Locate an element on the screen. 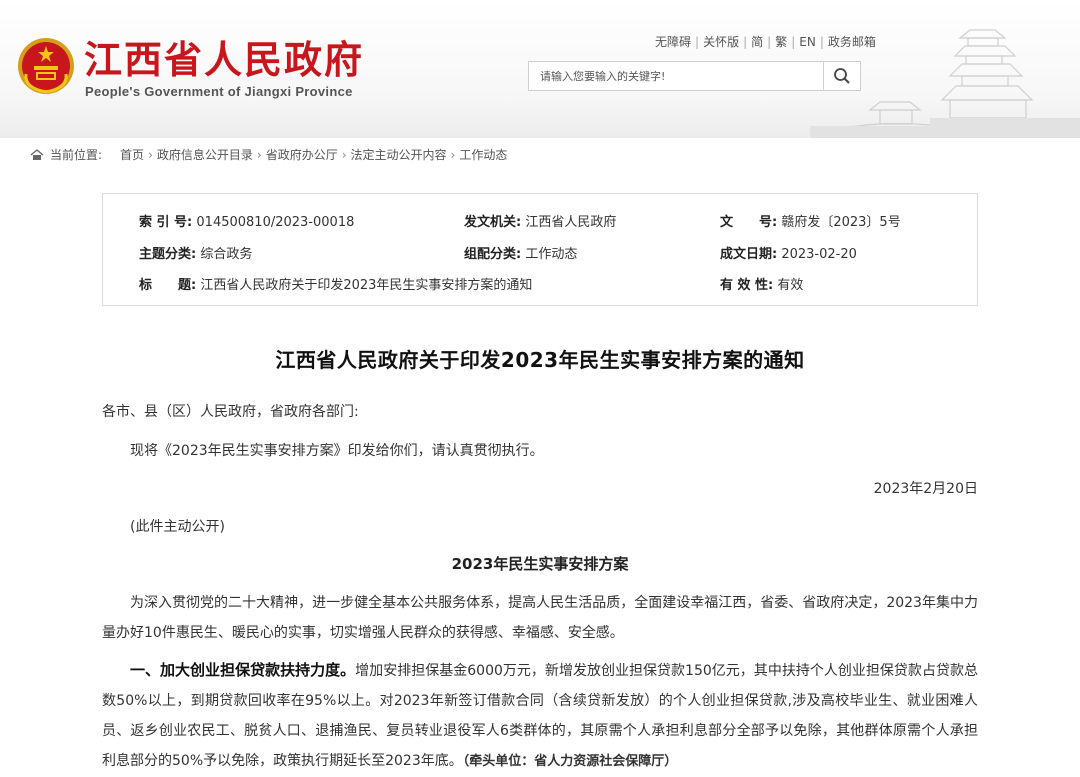  breadcrumb-info-catalog: 政府信息公开目录 is located at coordinates (205, 154).